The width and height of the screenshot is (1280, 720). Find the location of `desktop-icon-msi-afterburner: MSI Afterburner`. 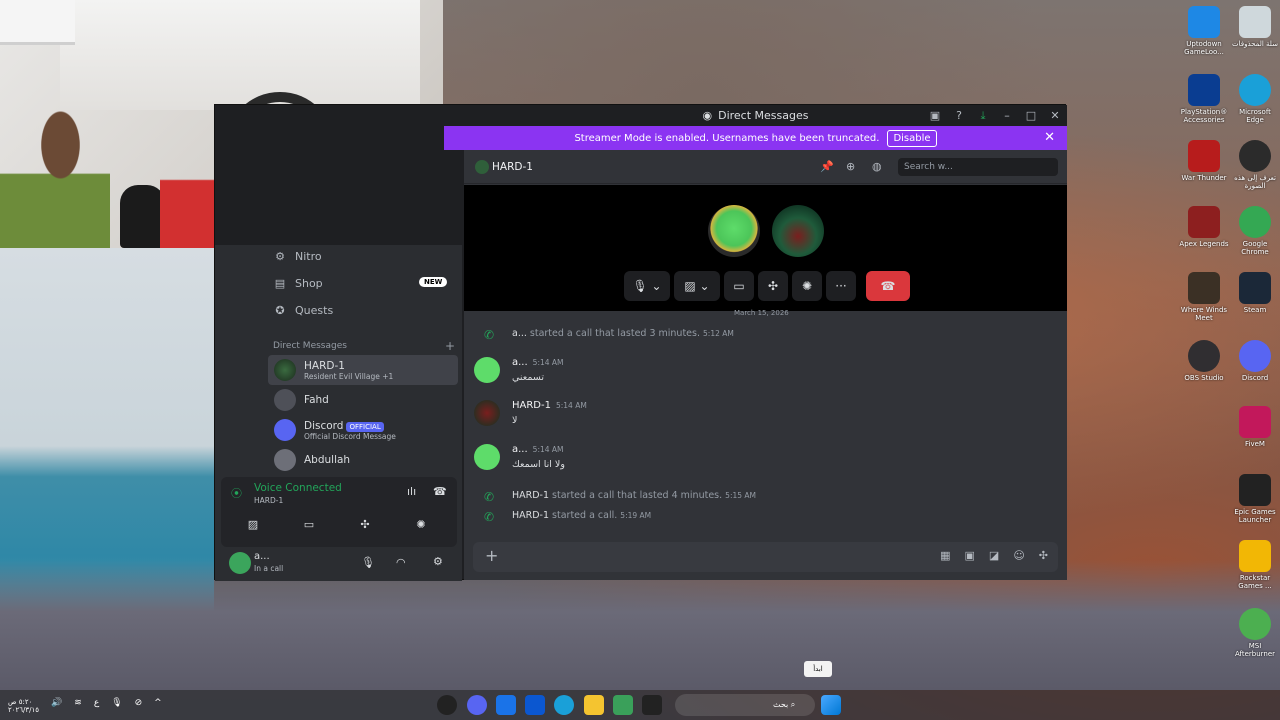

desktop-icon-msi-afterburner: MSI Afterburner is located at coordinates (1255, 631).